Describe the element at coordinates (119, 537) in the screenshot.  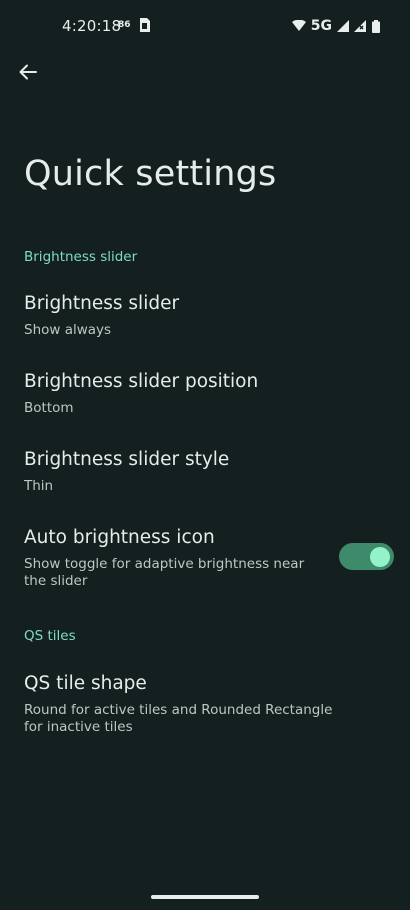
I see `pref-title: Auto brightness icon` at that location.